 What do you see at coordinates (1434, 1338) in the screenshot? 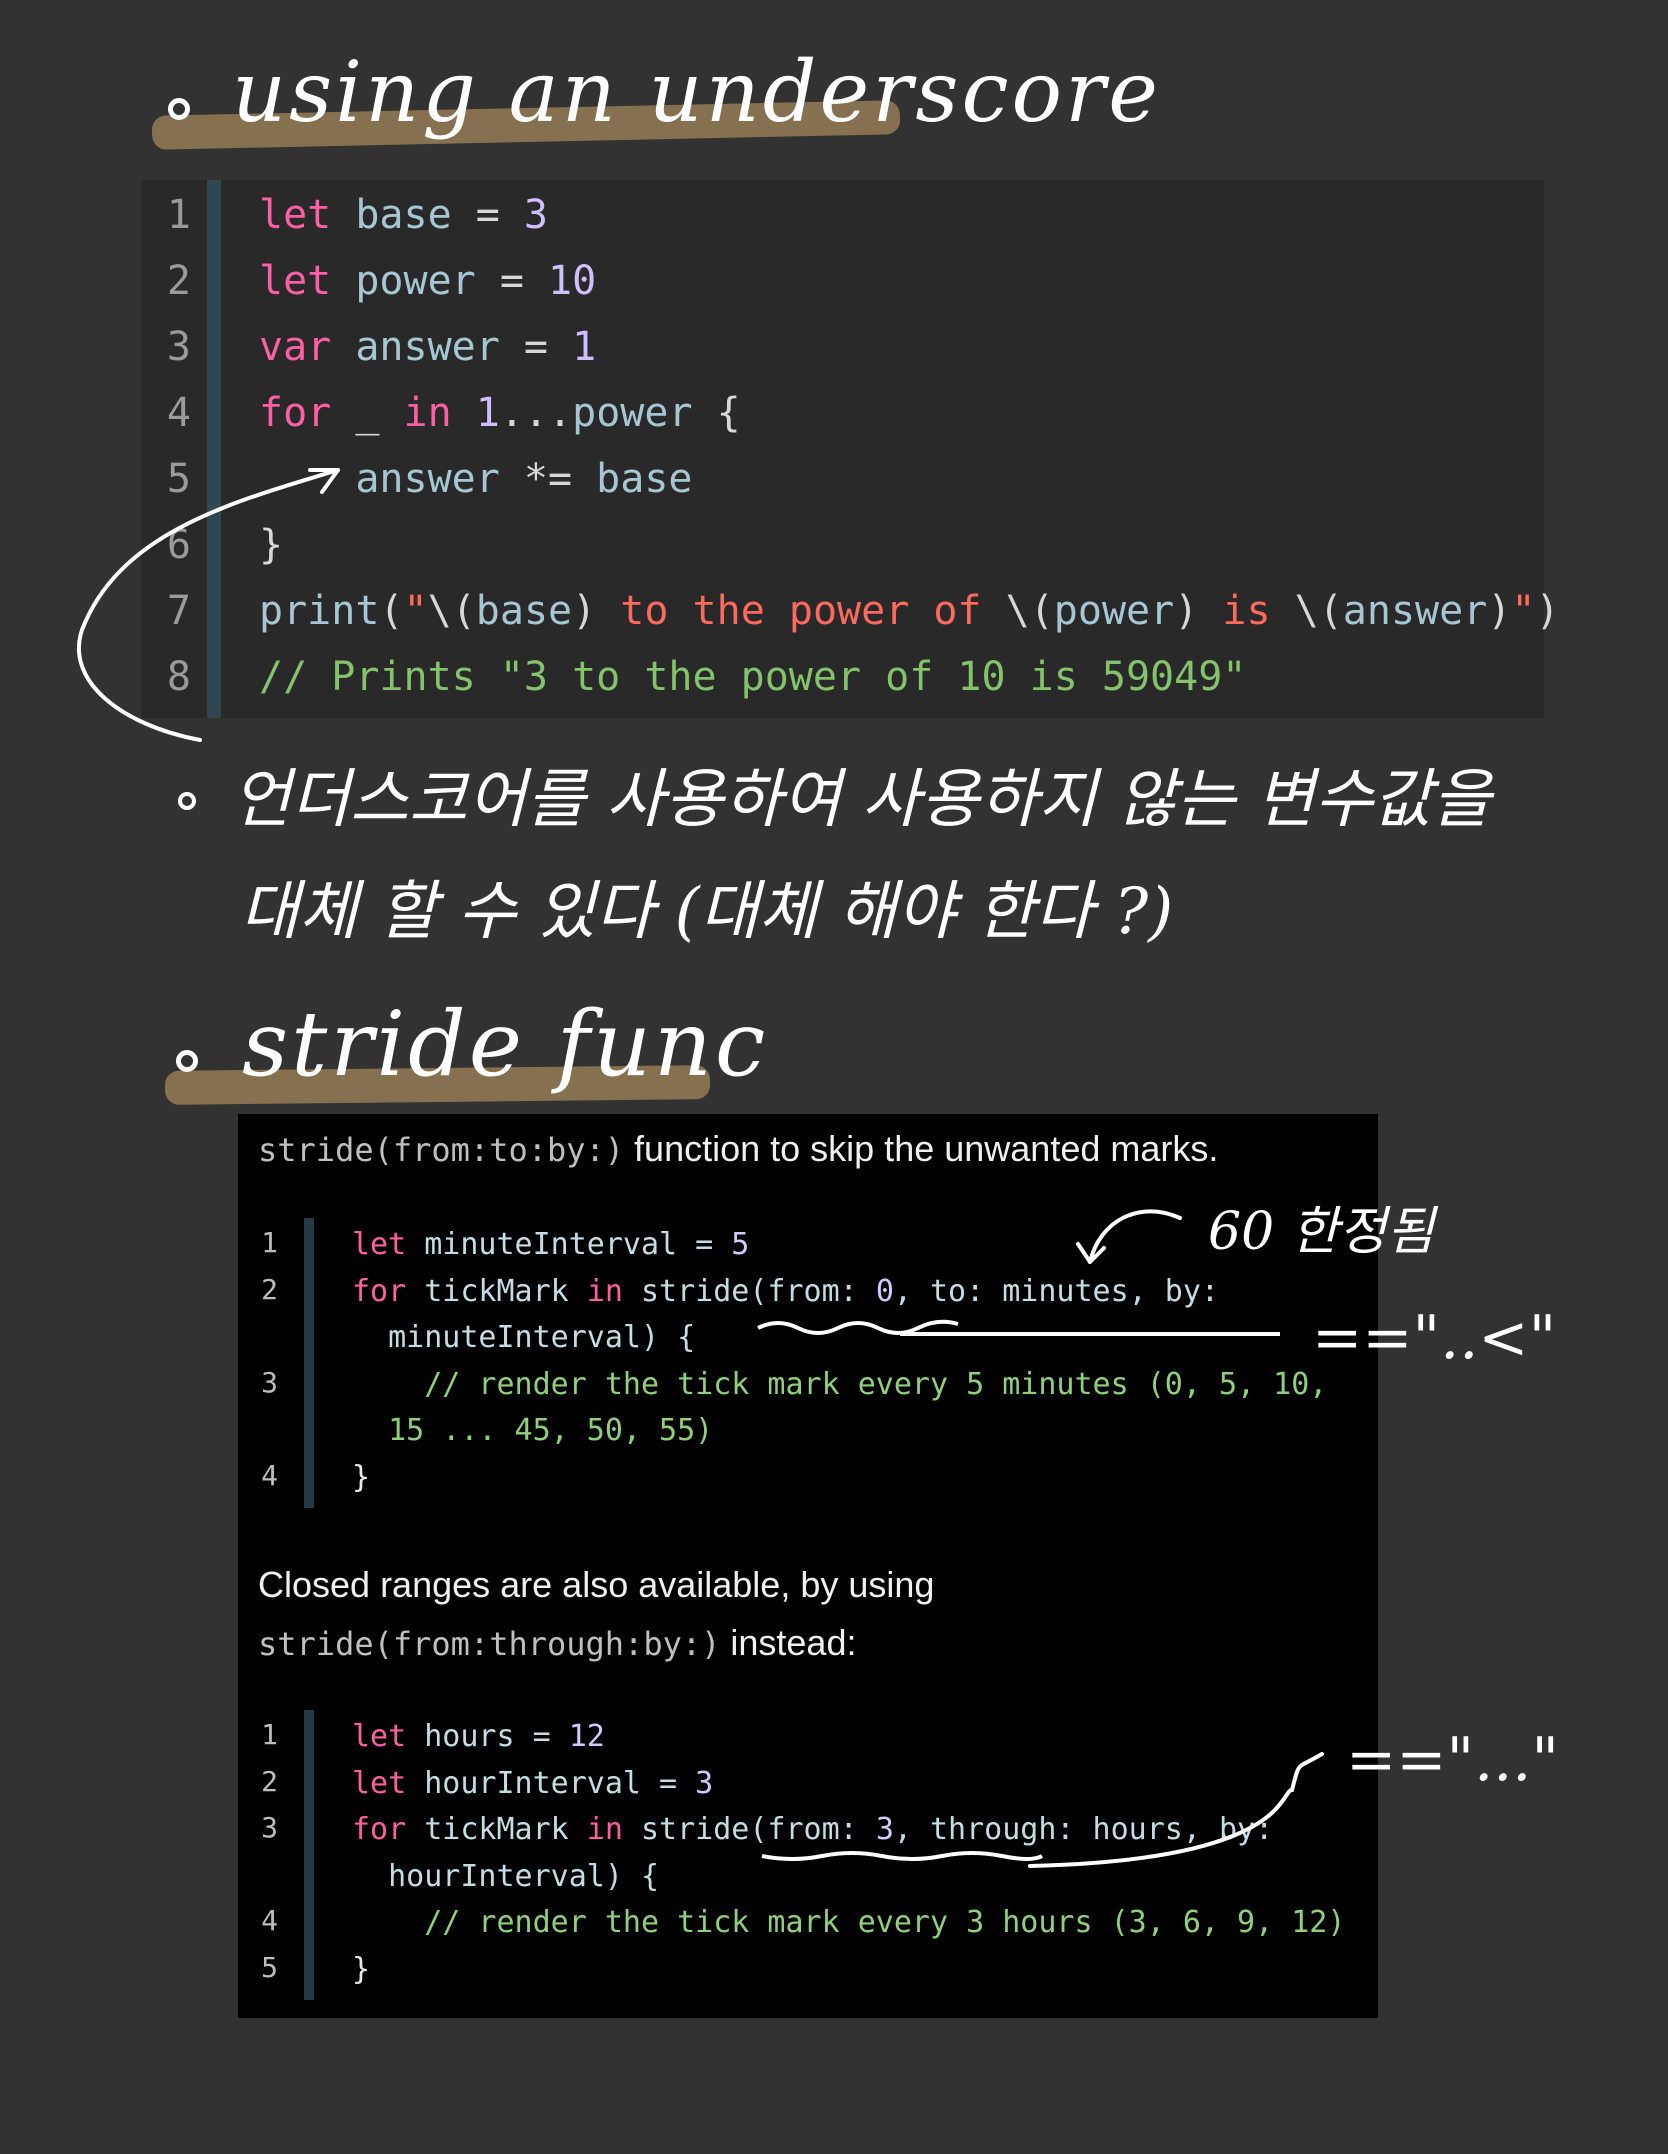
I see `annotation-half-open: =="..<"` at bounding box center [1434, 1338].